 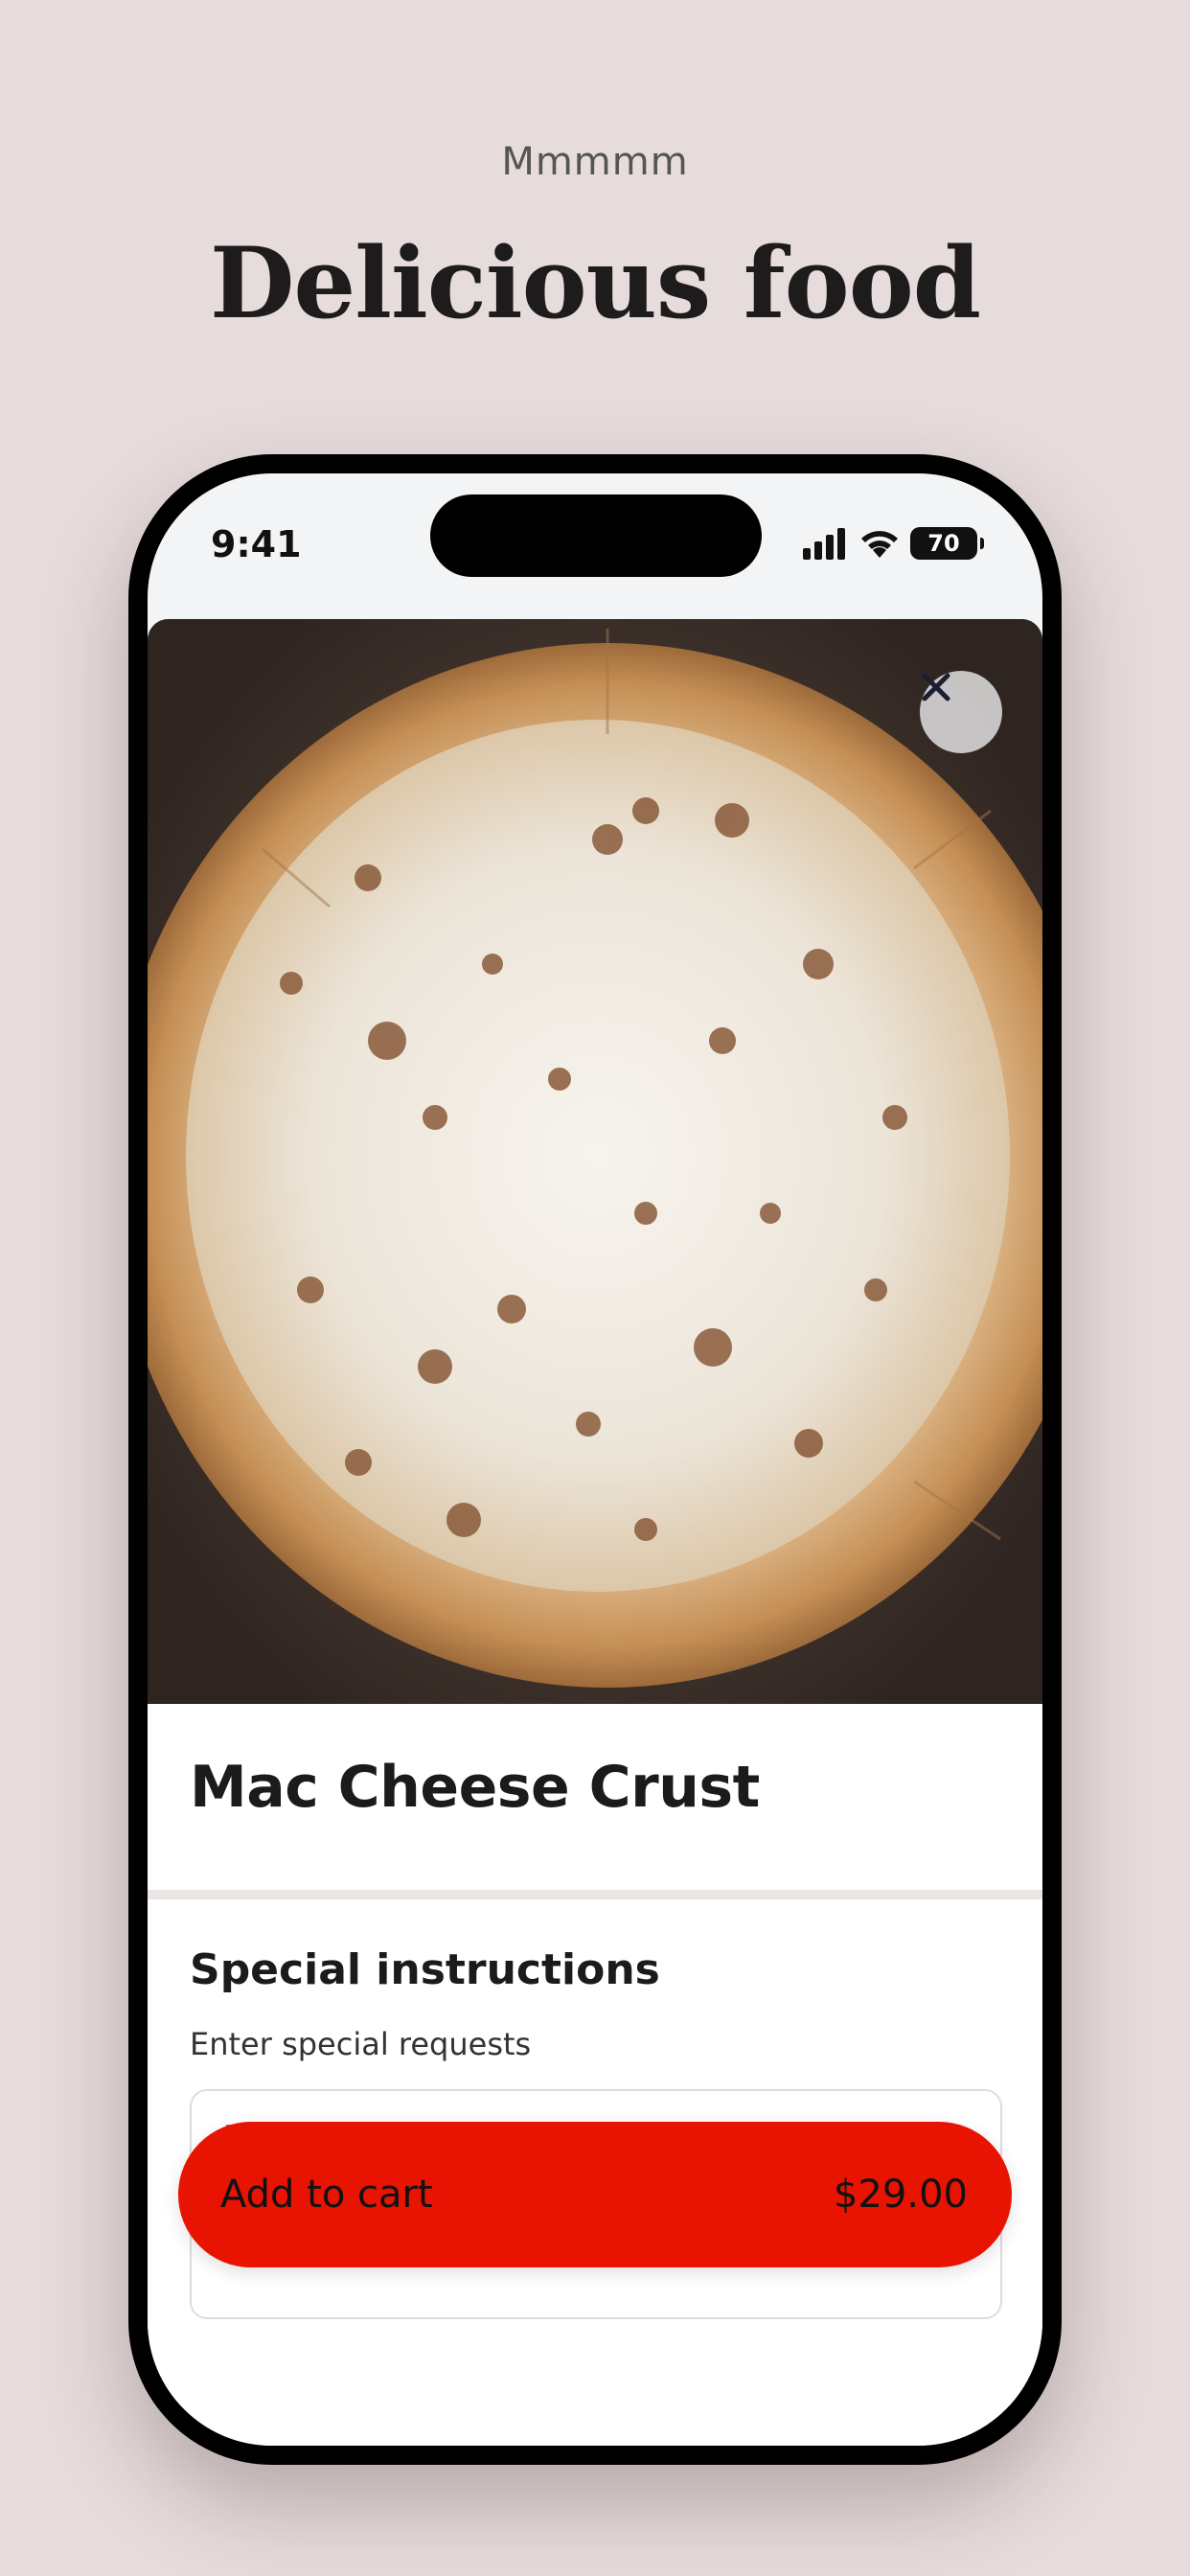 I want to click on instructions-subtitle: Enter special requests, so click(x=361, y=2044).